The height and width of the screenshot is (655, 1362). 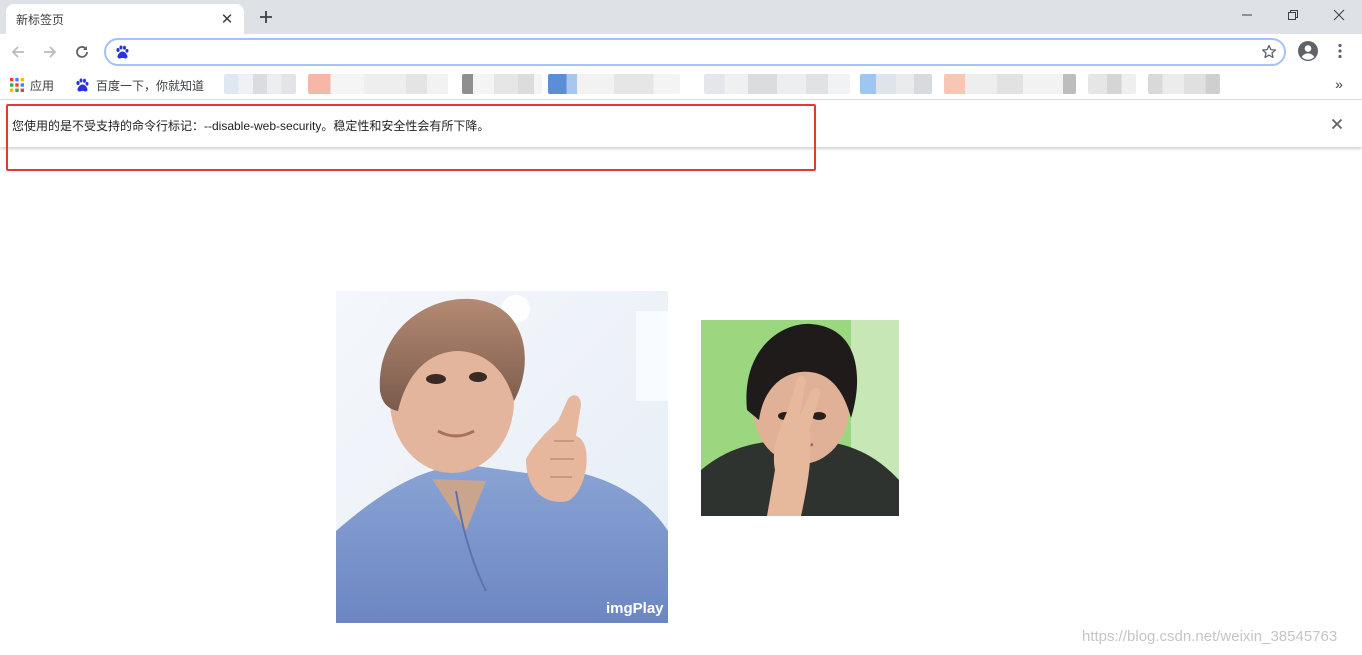 I want to click on watermark-text: https://blog.csdn.net/weixin_38545763, so click(x=1210, y=636).